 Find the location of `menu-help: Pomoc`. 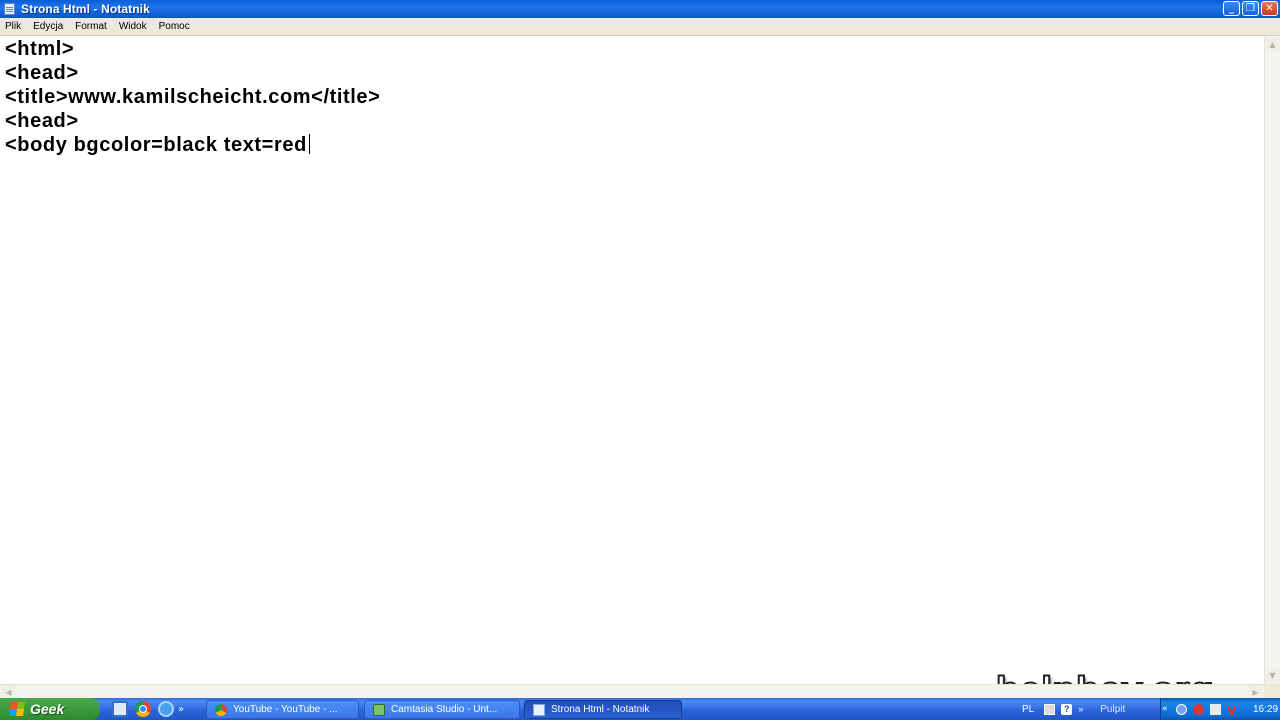

menu-help: Pomoc is located at coordinates (174, 26).